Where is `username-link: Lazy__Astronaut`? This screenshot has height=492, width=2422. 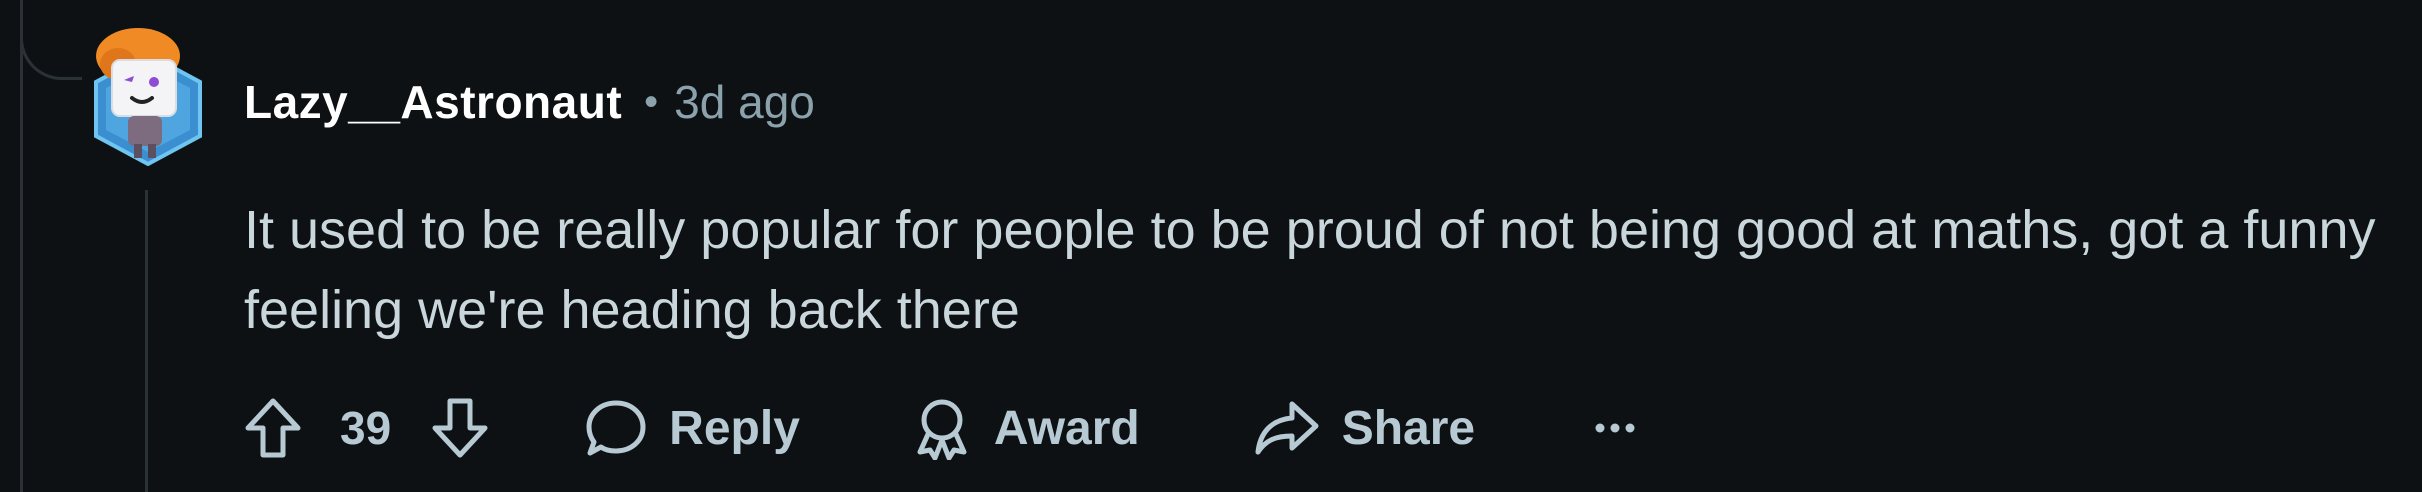 username-link: Lazy__Astronaut is located at coordinates (433, 102).